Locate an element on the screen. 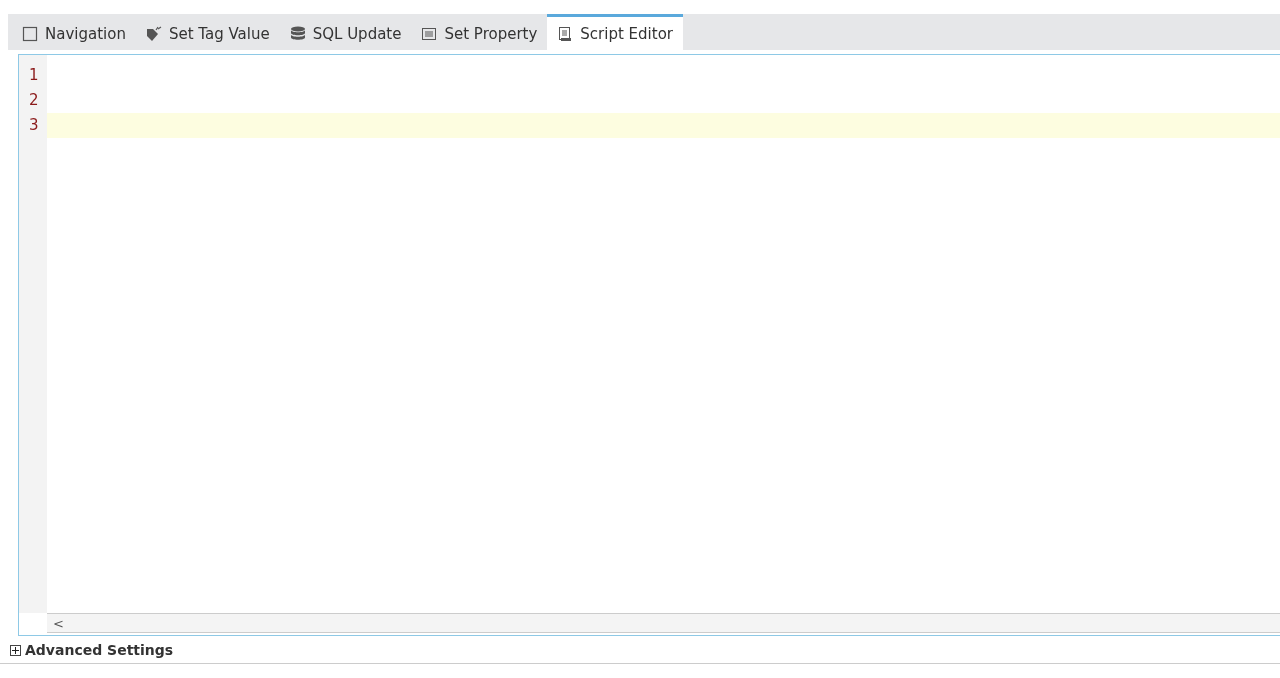  square-icon is located at coordinates (30, 33).